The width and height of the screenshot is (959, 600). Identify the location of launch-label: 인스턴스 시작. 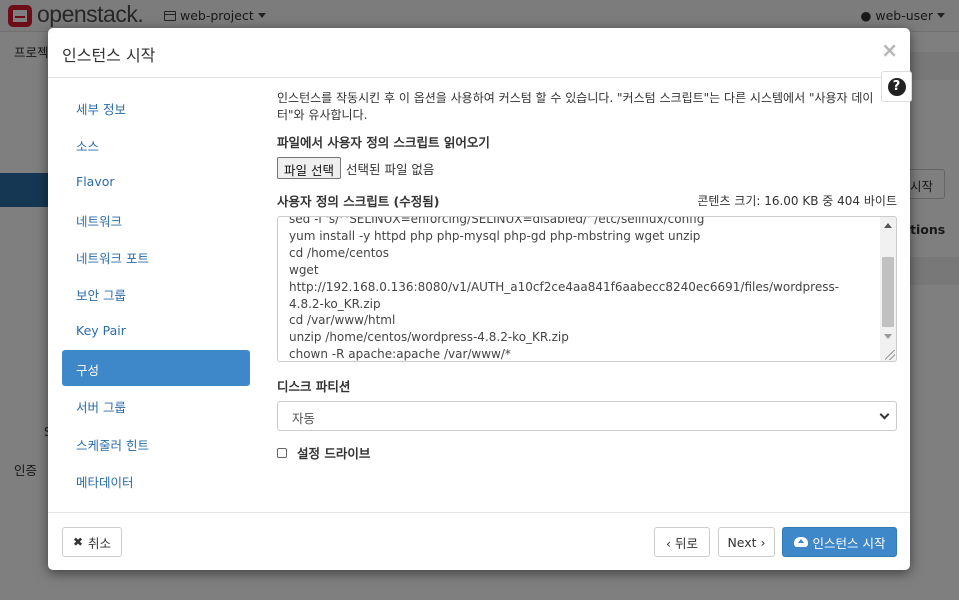
(849, 543).